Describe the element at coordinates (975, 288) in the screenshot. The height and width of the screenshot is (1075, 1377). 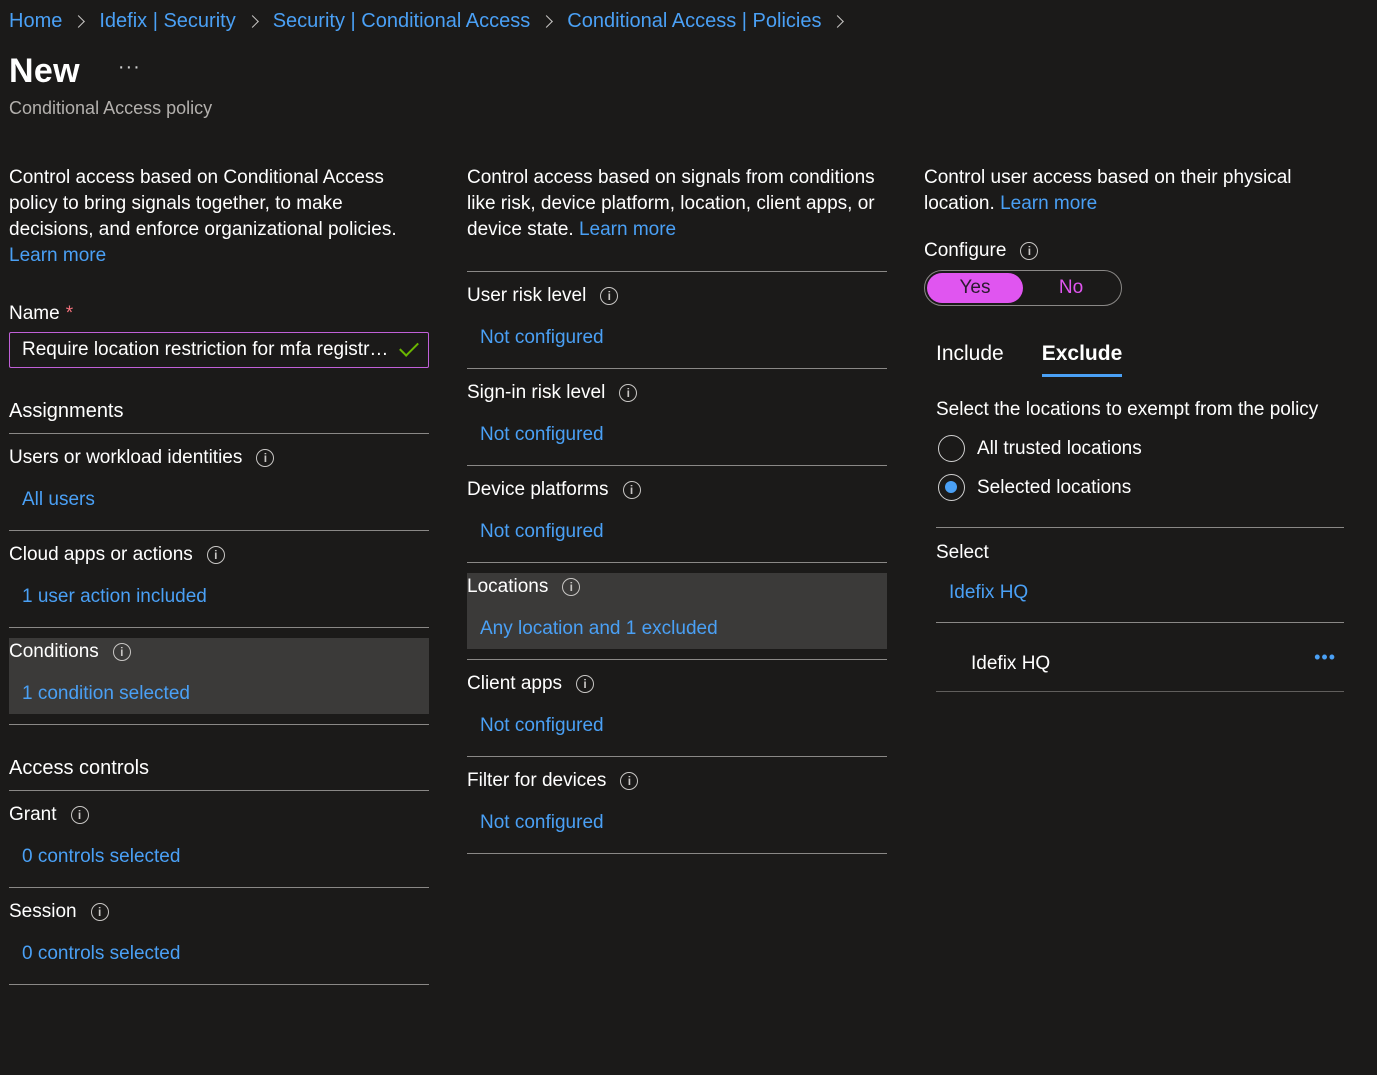
I see `toggle-yes: Yes` at that location.